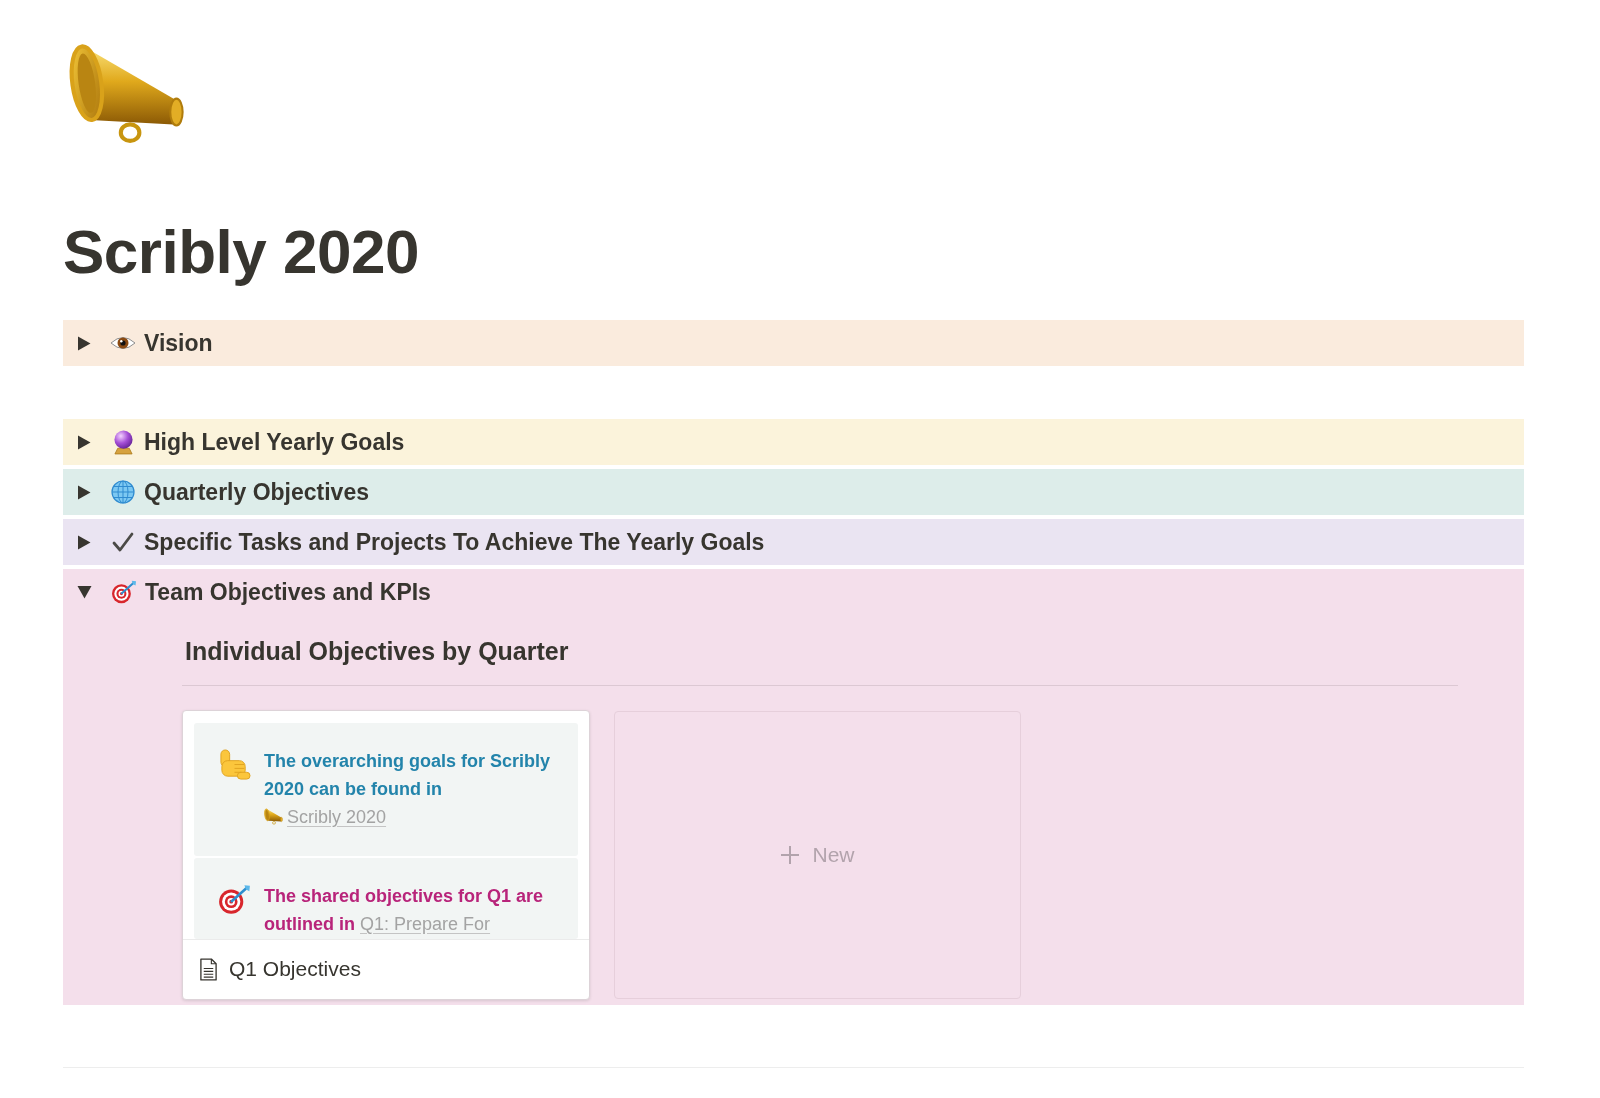 The width and height of the screenshot is (1600, 1098). What do you see at coordinates (123, 492) in the screenshot?
I see `globe-icon` at bounding box center [123, 492].